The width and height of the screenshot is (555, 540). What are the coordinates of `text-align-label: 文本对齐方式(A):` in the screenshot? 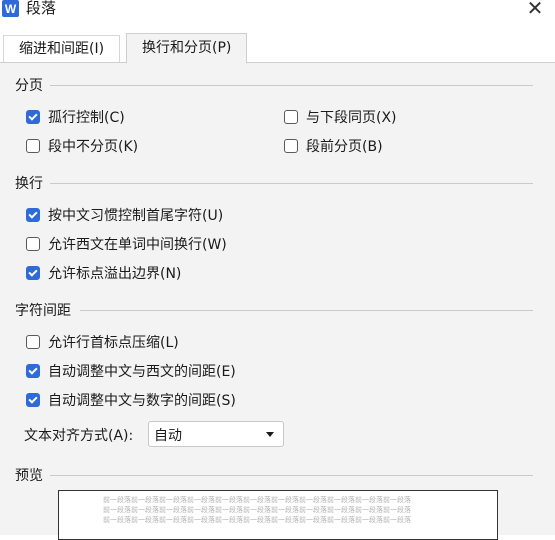 It's located at (79, 436).